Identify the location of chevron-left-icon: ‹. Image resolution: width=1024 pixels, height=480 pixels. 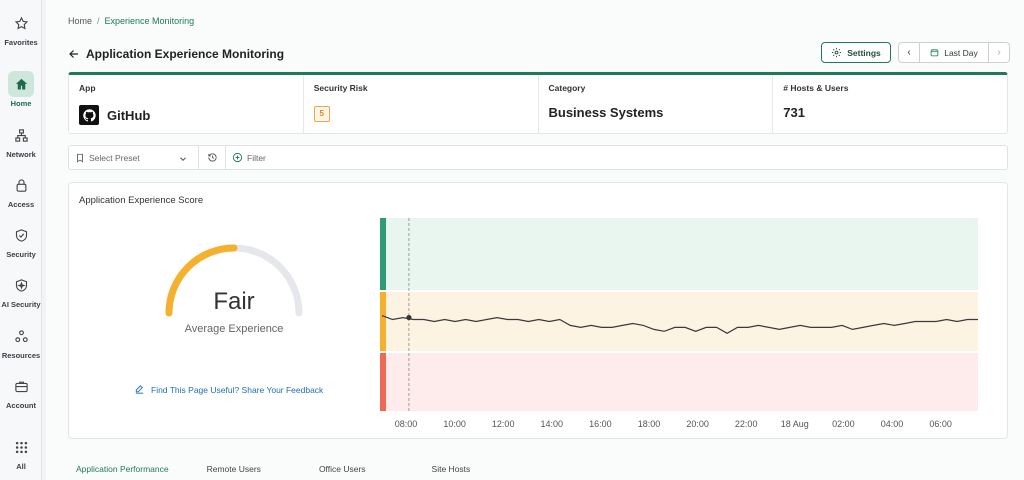
(909, 52).